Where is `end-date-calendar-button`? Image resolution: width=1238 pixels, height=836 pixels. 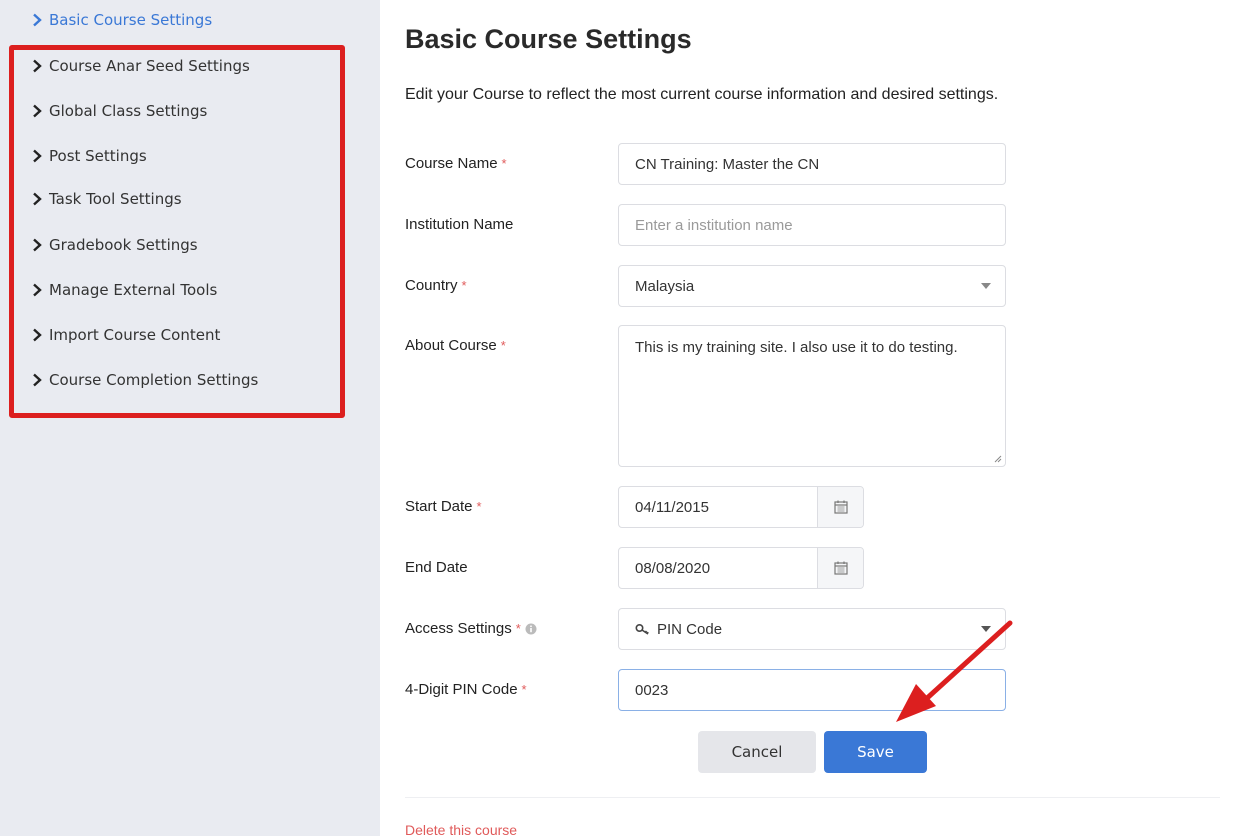 end-date-calendar-button is located at coordinates (840, 568).